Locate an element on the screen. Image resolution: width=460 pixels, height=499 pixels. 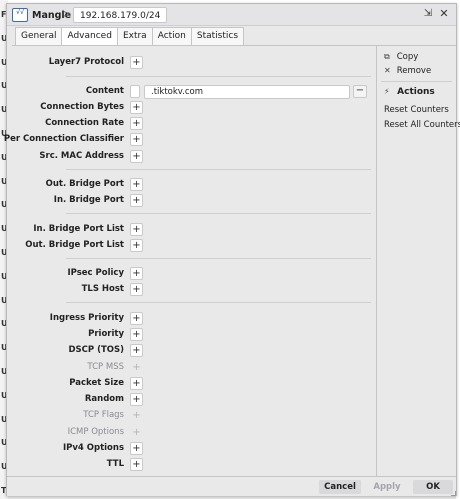
add-tcp-flags-button: + is located at coordinates (136, 415).